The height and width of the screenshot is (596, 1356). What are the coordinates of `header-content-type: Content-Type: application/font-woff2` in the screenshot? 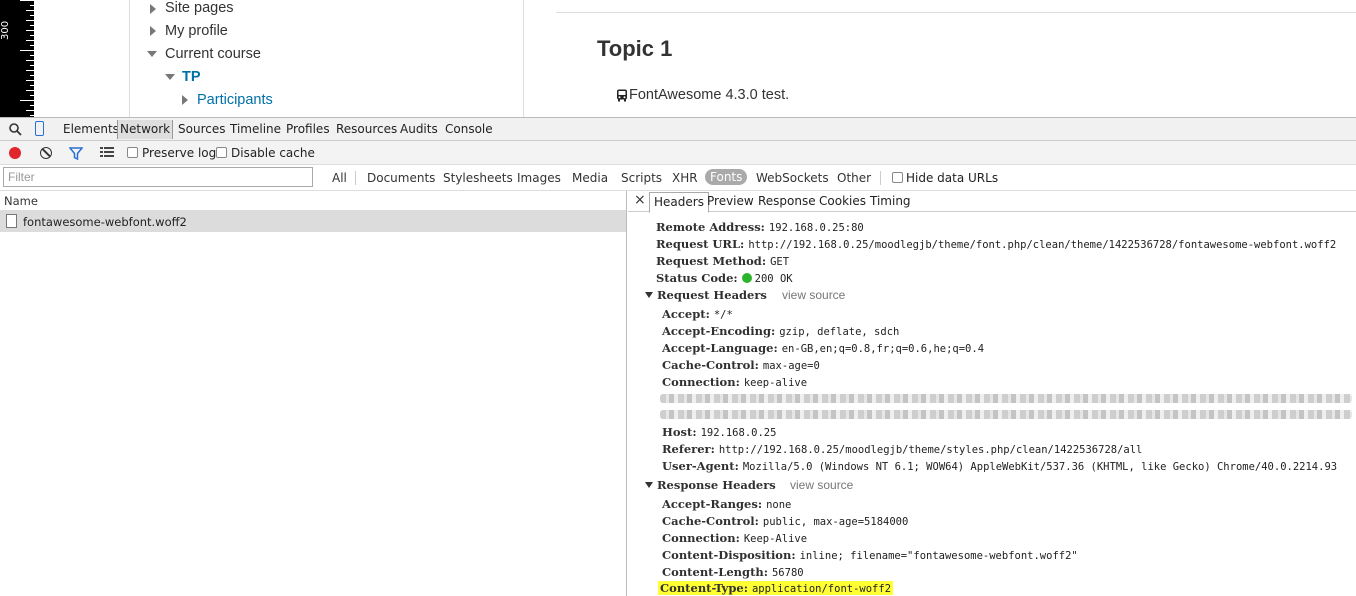 It's located at (776, 588).